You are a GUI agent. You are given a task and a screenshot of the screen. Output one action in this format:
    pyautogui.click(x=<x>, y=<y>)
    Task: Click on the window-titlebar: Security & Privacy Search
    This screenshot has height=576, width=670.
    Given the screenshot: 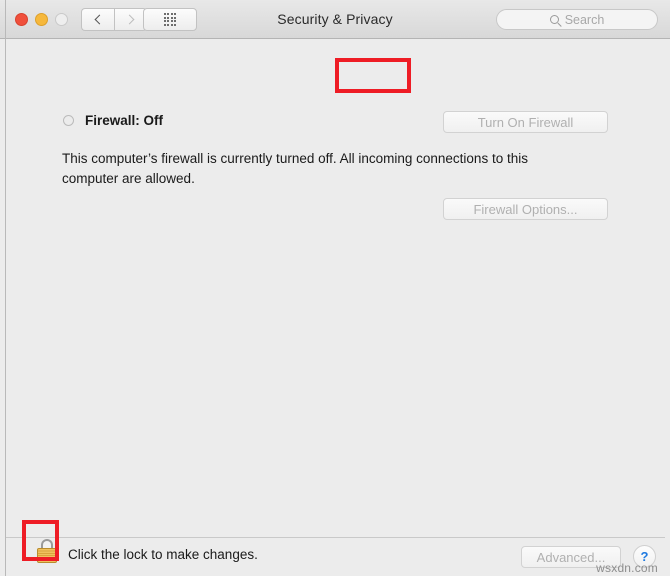 What is the action you would take?
    pyautogui.click(x=335, y=19)
    